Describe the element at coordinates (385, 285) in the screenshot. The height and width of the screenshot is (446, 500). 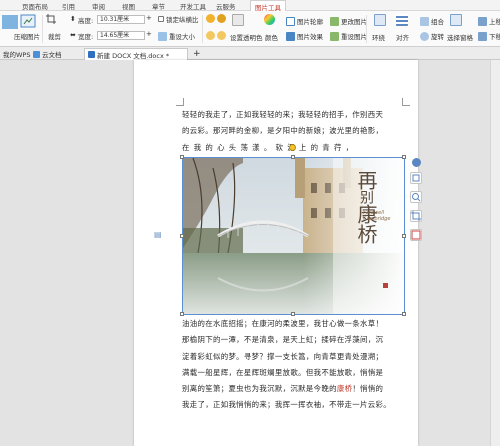
I see `seal-stamp` at that location.